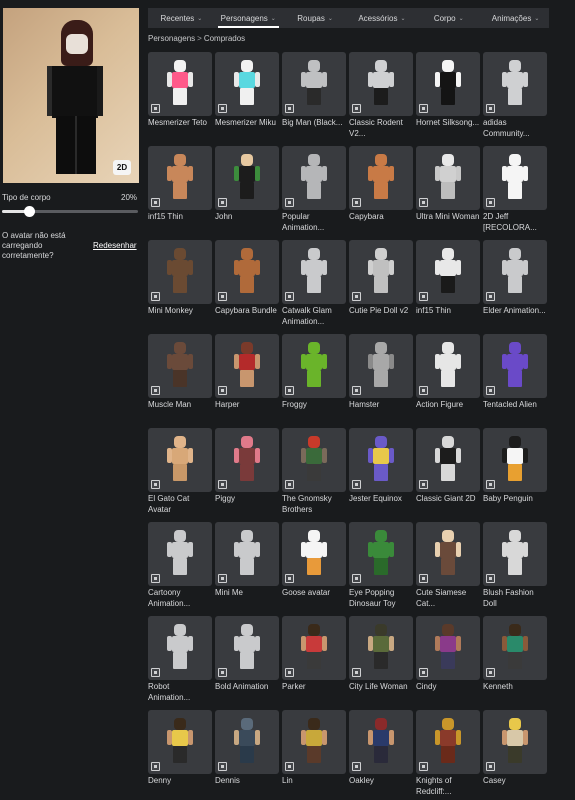 This screenshot has width=575, height=800. I want to click on item-card: Baby Penguin, so click(515, 473).